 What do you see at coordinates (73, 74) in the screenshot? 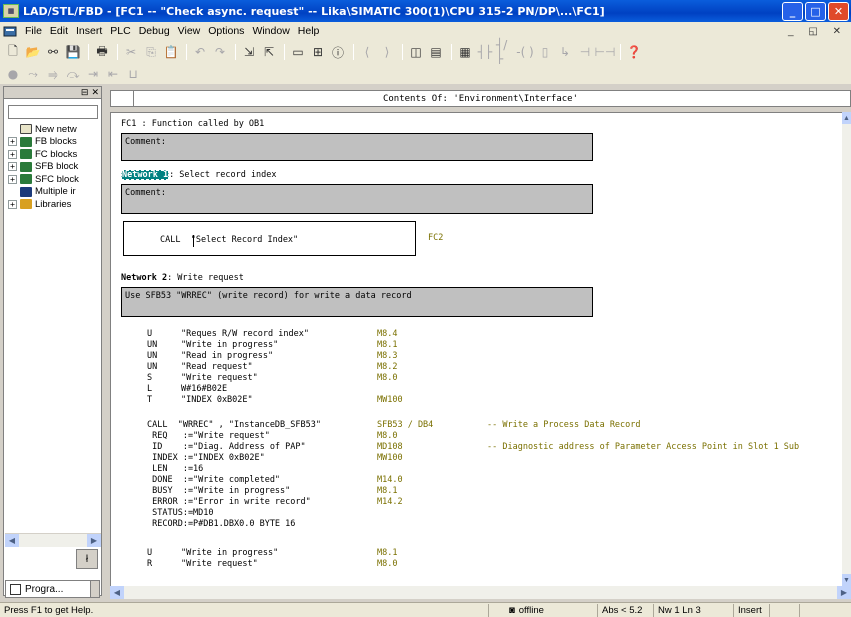
I see `step-out-icon: ⤼` at bounding box center [73, 74].